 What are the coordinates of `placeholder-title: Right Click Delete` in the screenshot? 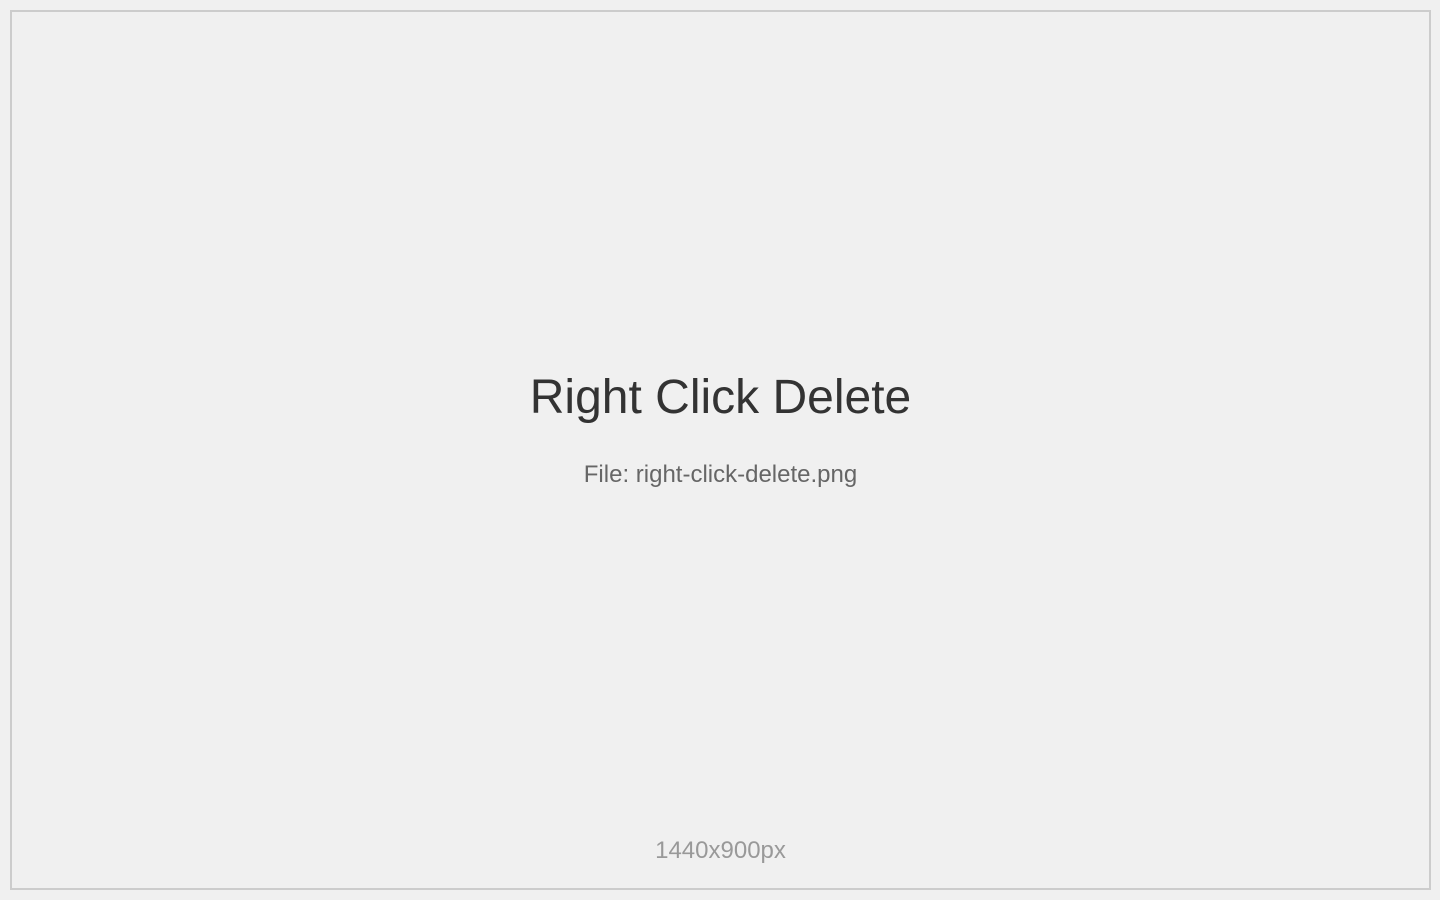 It's located at (720, 397).